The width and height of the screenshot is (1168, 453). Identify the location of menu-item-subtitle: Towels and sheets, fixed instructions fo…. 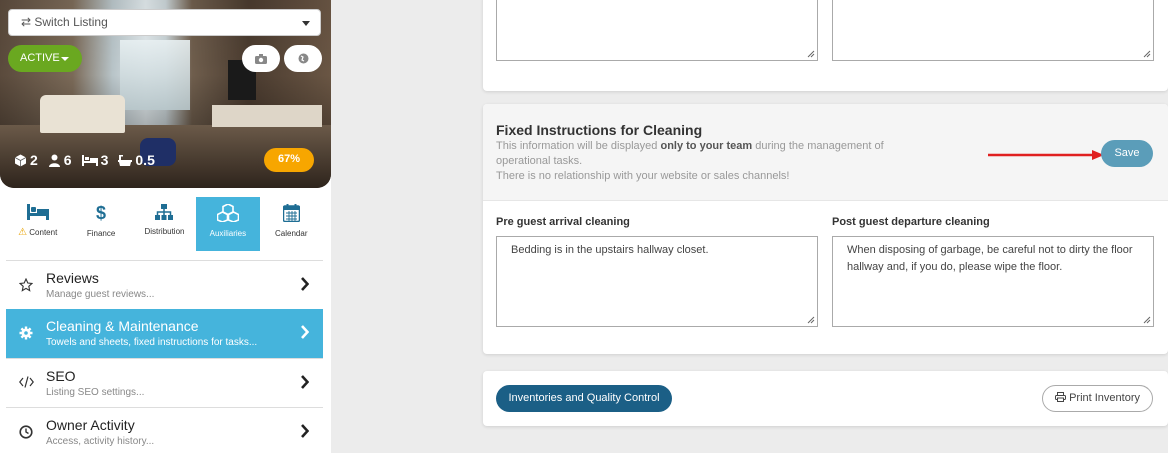
(152, 342).